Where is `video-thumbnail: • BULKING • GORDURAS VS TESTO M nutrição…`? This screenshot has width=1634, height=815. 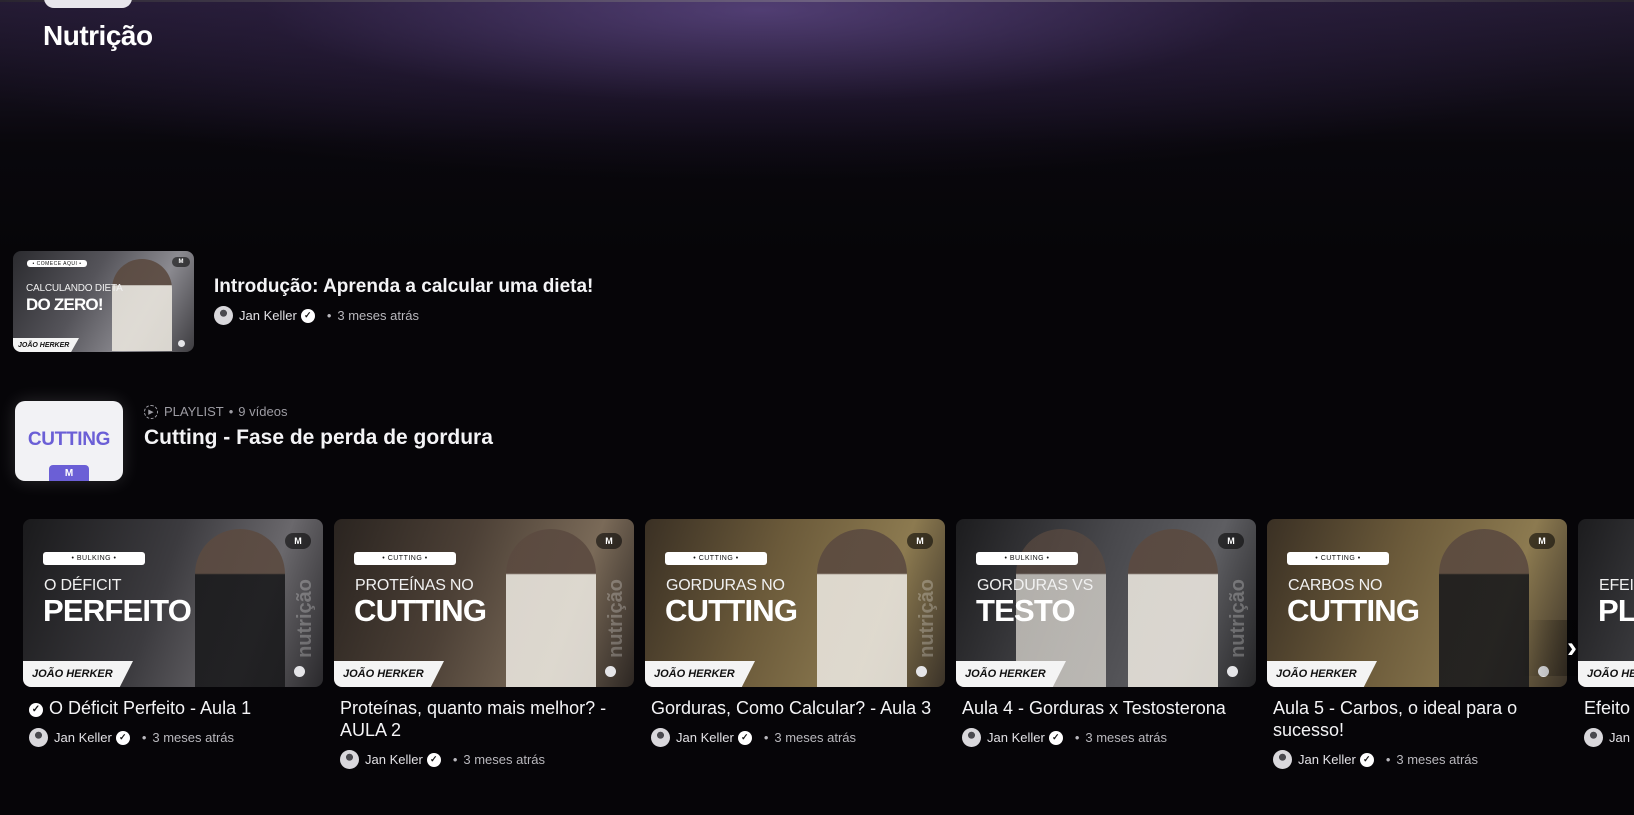
video-thumbnail: • BULKING • GORDURAS VS TESTO M nutrição… is located at coordinates (1106, 603).